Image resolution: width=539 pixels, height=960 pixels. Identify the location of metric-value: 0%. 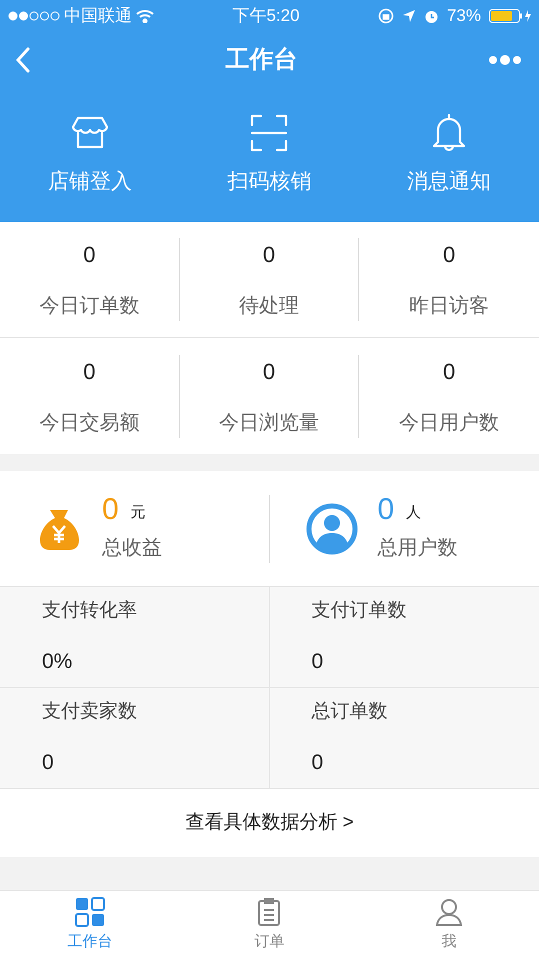
(58, 661).